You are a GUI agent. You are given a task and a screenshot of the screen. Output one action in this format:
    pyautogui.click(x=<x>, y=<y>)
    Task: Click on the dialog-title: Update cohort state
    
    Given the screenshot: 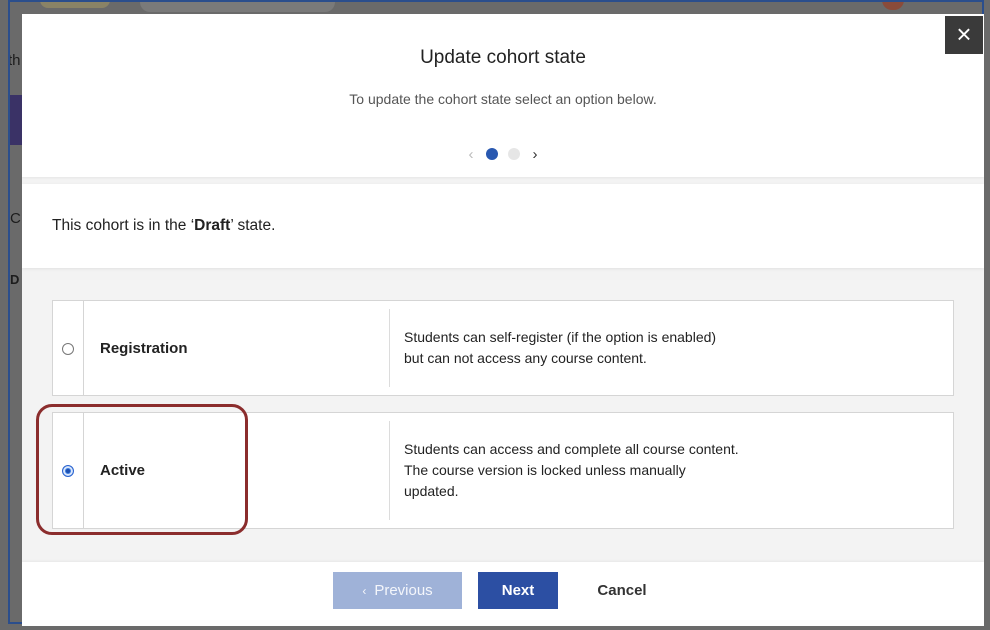 What is the action you would take?
    pyautogui.click(x=503, y=57)
    